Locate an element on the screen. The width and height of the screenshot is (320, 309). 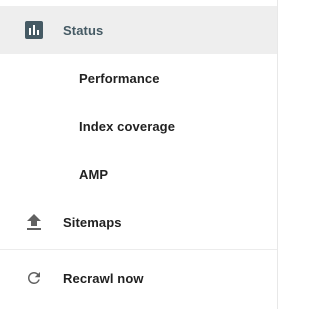
sidebar-item-label: Performance is located at coordinates (119, 78).